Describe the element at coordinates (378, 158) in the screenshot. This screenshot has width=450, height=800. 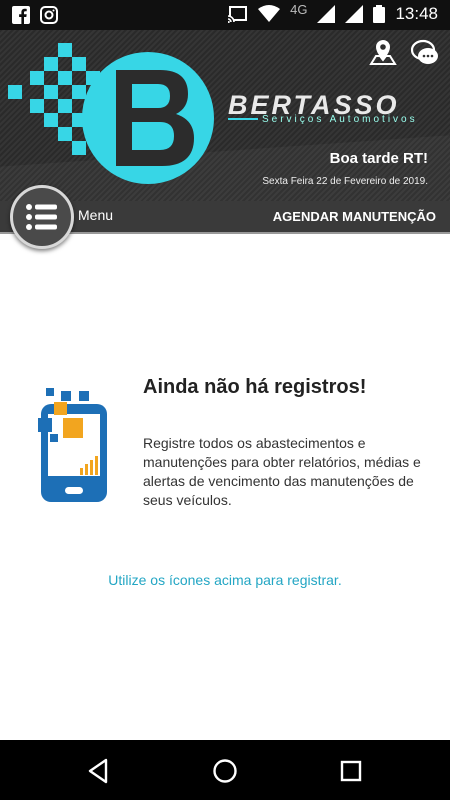
I see `greeting: Boa tarde RT!` at that location.